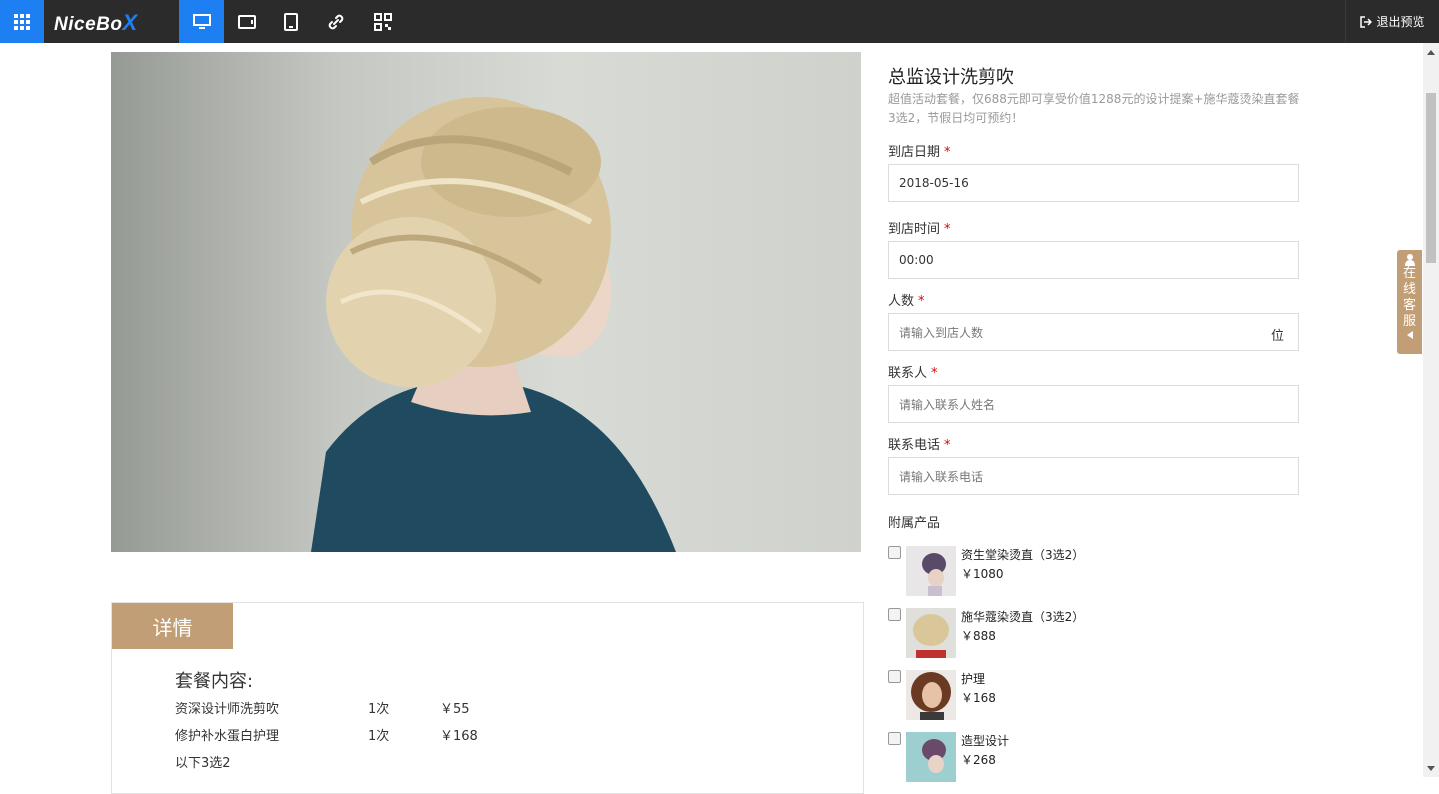  Describe the element at coordinates (1277, 336) in the screenshot. I see `people-unit: 位` at that location.